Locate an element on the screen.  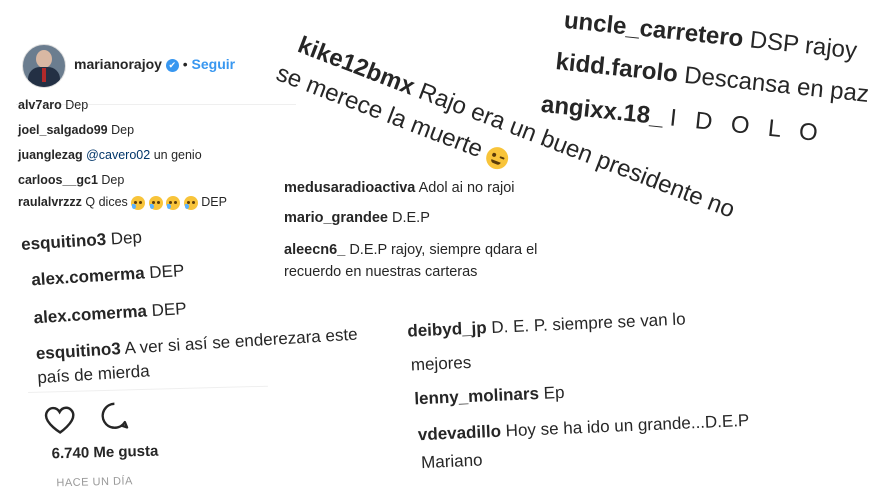
comment-username: uncle_carretero is located at coordinates (654, 30).